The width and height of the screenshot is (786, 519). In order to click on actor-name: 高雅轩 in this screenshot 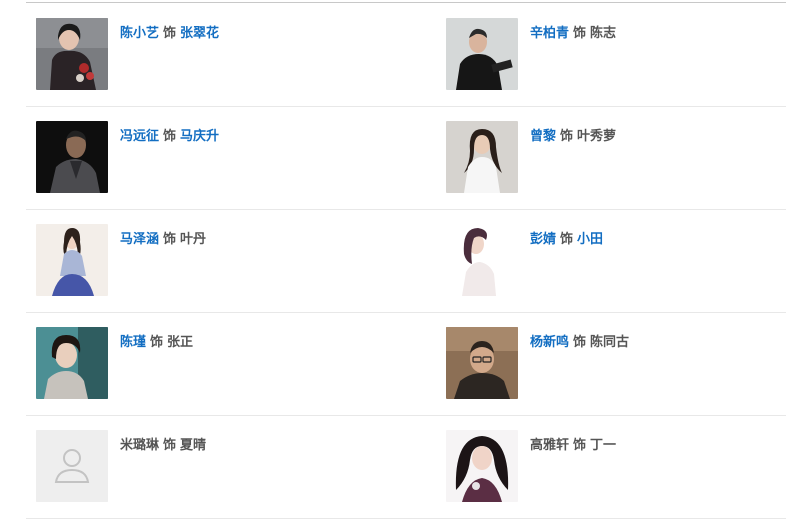, I will do `click(550, 445)`.